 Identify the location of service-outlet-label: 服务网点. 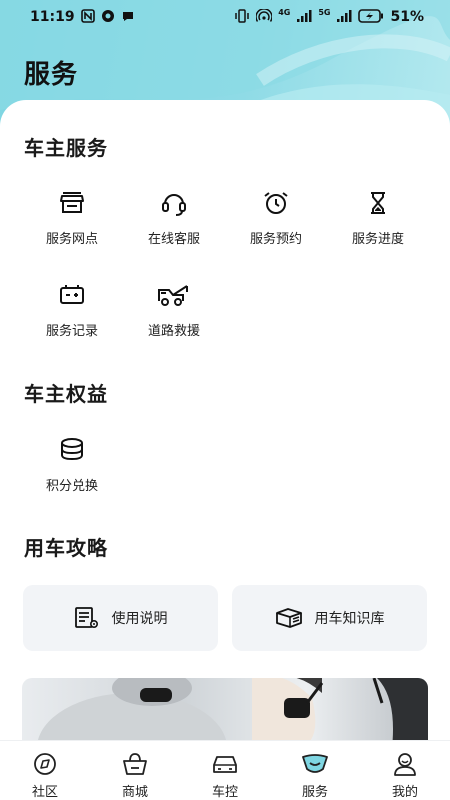
(71, 239).